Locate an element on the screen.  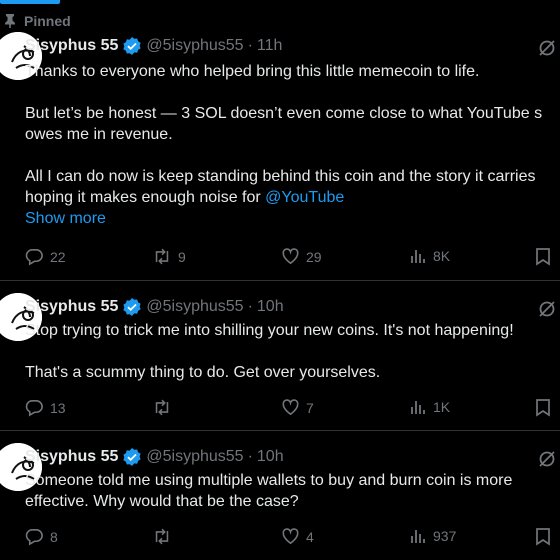
like-button: 29 is located at coordinates (301, 256).